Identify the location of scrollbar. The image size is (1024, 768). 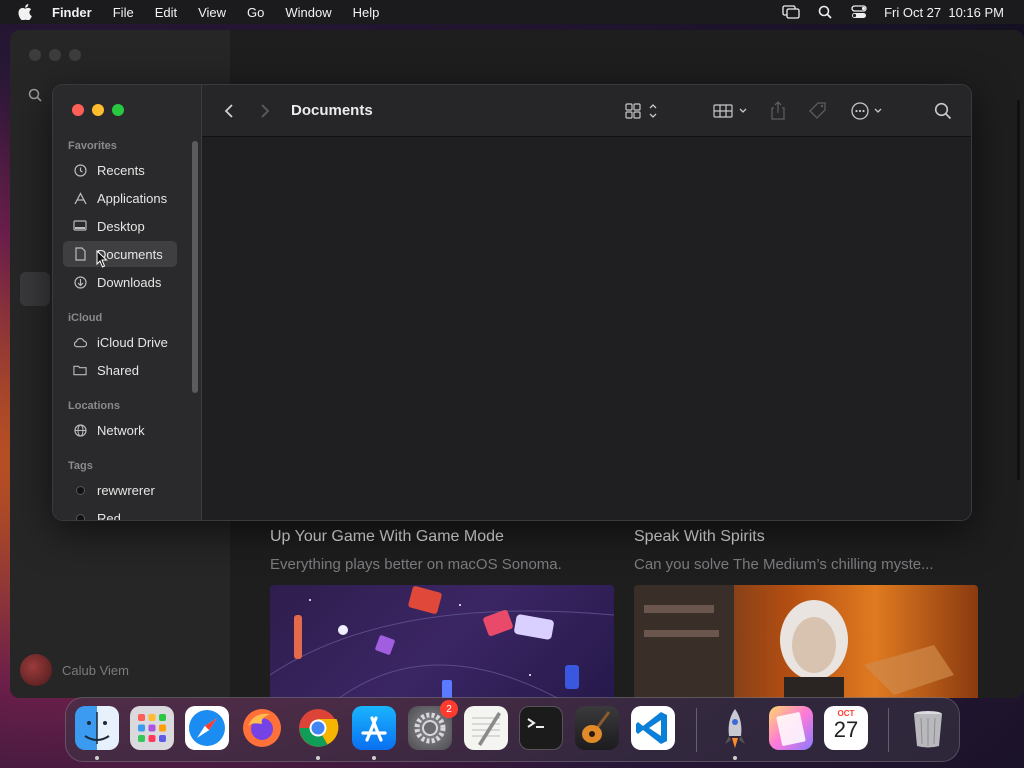
(1018, 290).